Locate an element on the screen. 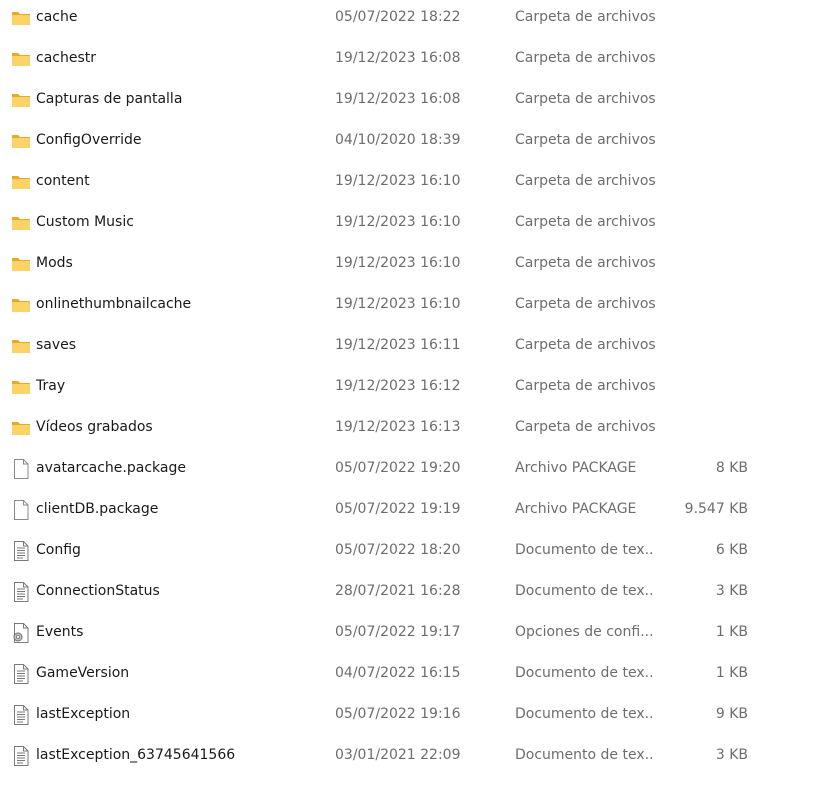 The width and height of the screenshot is (832, 798). file-row: Mods 19/12/2023 16:10 Carpeta de archivos is located at coordinates (416, 266).